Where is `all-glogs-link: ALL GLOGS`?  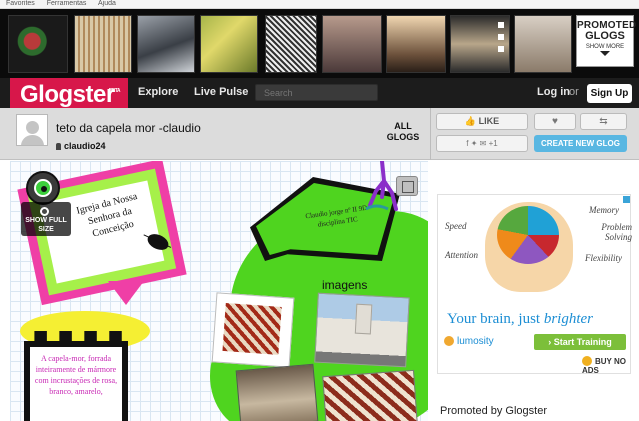
all-glogs-link: ALL GLOGS is located at coordinates (403, 132).